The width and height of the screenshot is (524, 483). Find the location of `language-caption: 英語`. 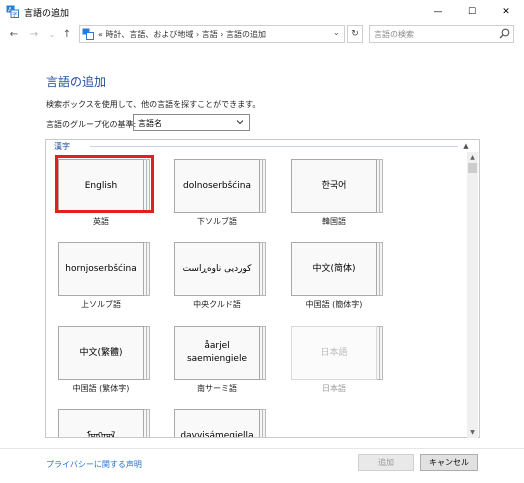

language-caption: 英語 is located at coordinates (101, 221).